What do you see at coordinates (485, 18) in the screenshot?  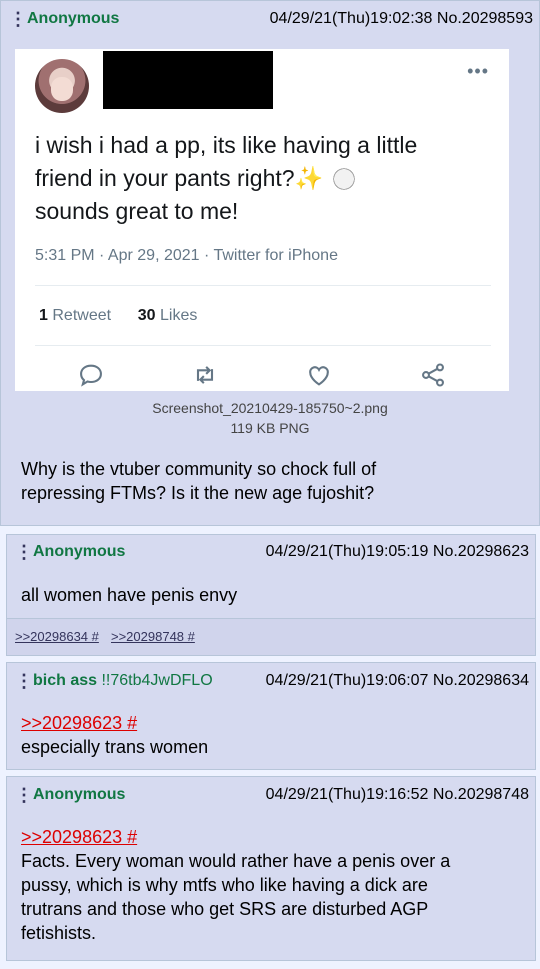 I see `post-number: No.20298593` at bounding box center [485, 18].